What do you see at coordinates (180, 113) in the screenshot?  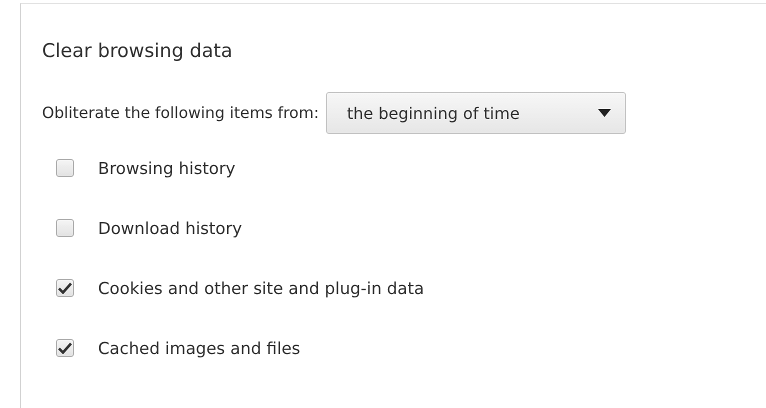 I see `period-label: Obliterate the following items from:` at bounding box center [180, 113].